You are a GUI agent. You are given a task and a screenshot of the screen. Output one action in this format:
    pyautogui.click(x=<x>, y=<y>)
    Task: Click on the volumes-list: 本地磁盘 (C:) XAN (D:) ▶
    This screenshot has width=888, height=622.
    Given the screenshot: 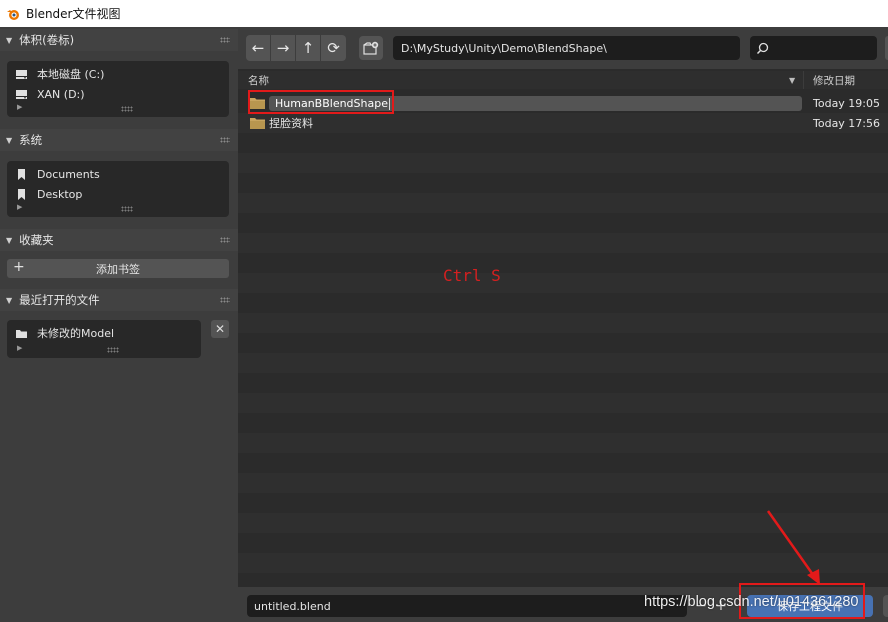 What is the action you would take?
    pyautogui.click(x=118, y=89)
    